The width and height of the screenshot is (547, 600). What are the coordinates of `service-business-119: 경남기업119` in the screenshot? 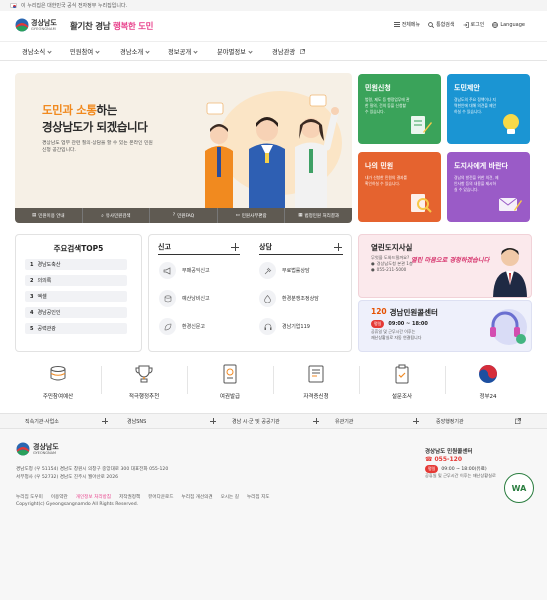 It's located at (284, 326).